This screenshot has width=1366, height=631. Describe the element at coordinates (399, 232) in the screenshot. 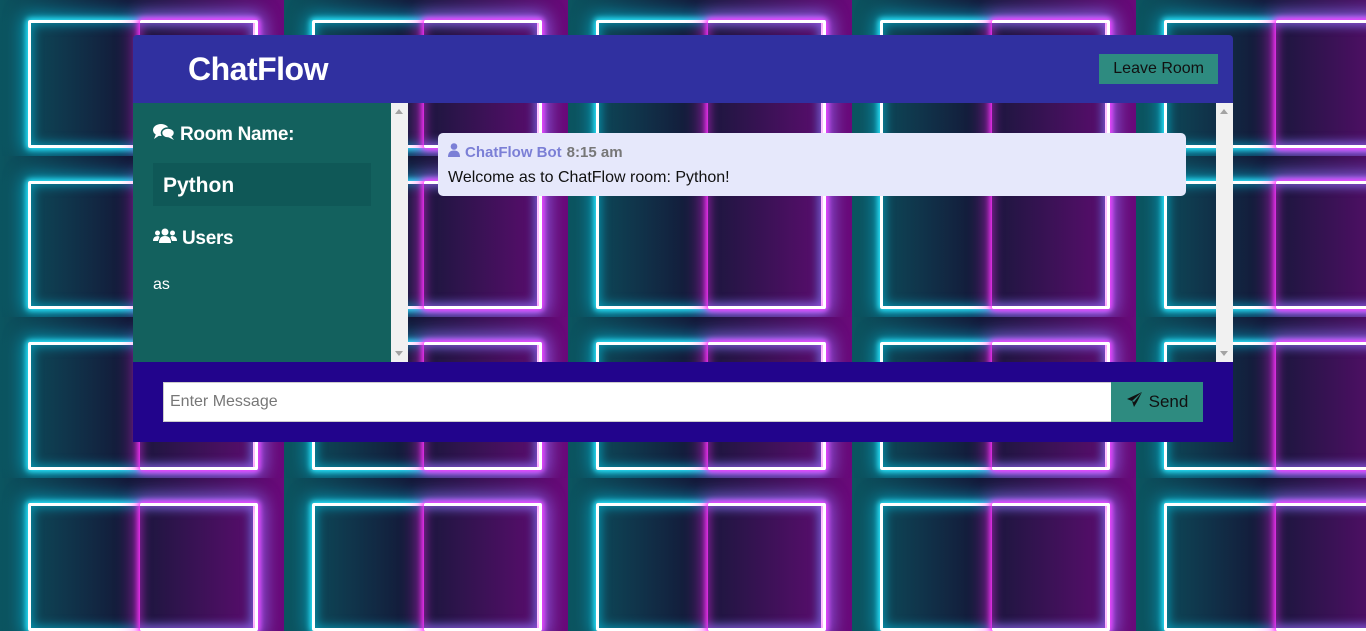

I see `sidebar-scrollbar` at that location.